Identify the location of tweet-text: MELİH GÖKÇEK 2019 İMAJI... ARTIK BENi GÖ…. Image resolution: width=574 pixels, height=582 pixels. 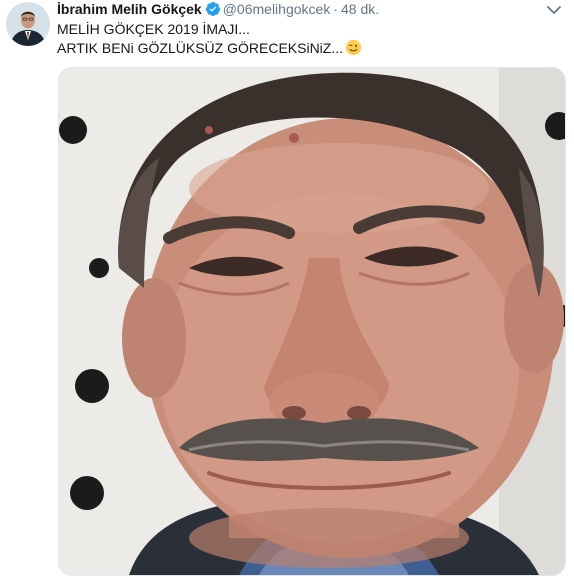
(209, 40).